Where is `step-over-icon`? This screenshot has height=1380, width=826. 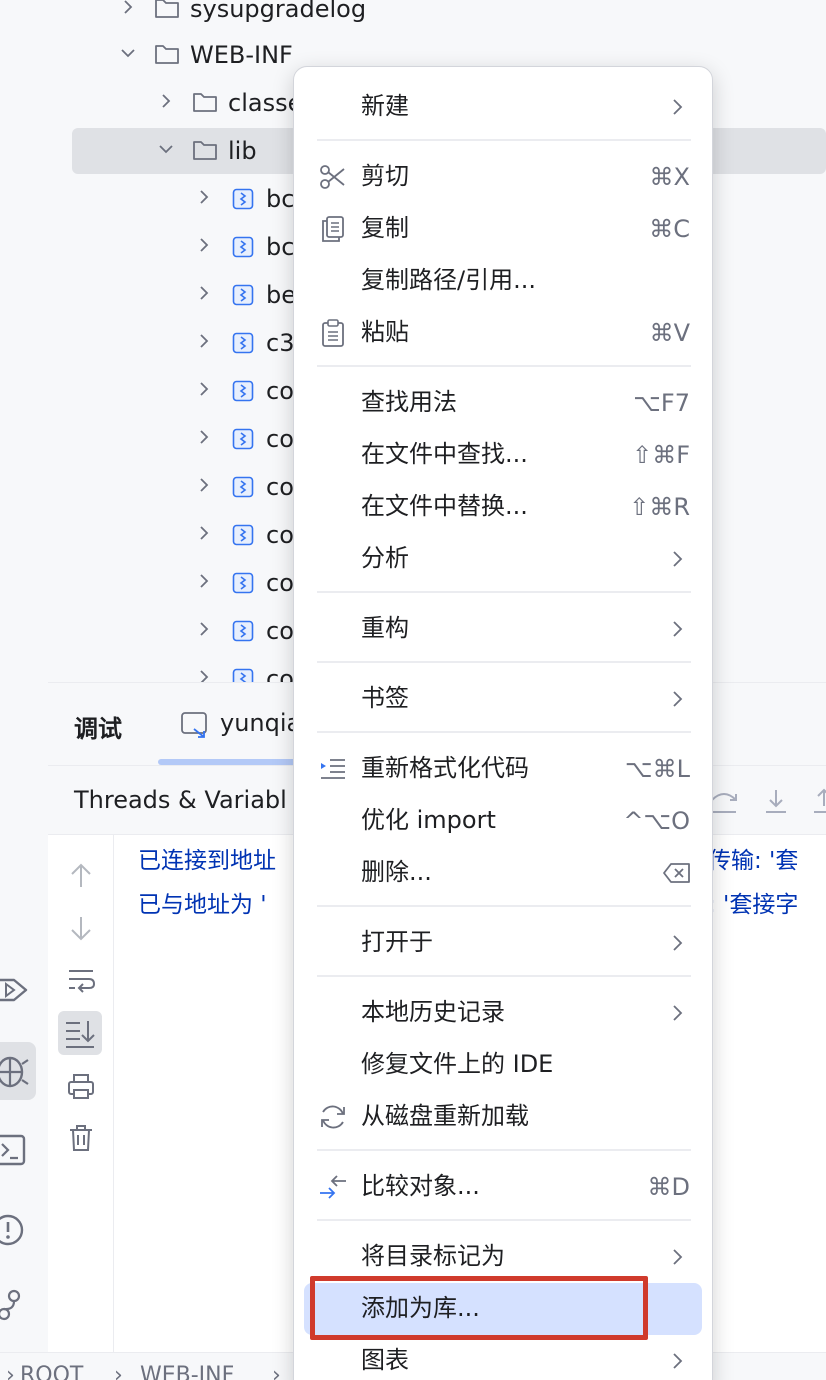 step-over-icon is located at coordinates (724, 802).